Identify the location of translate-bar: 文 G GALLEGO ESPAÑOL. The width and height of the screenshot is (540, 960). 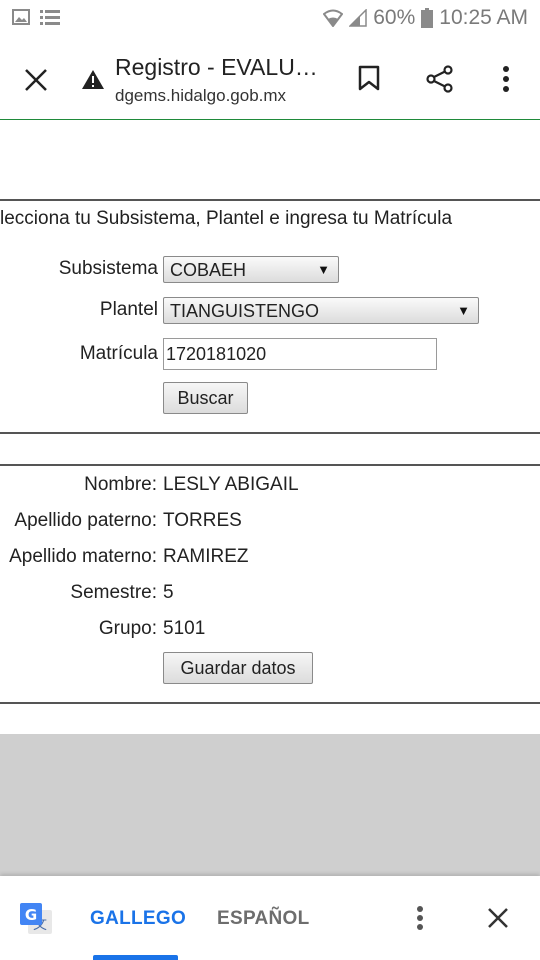
(270, 918).